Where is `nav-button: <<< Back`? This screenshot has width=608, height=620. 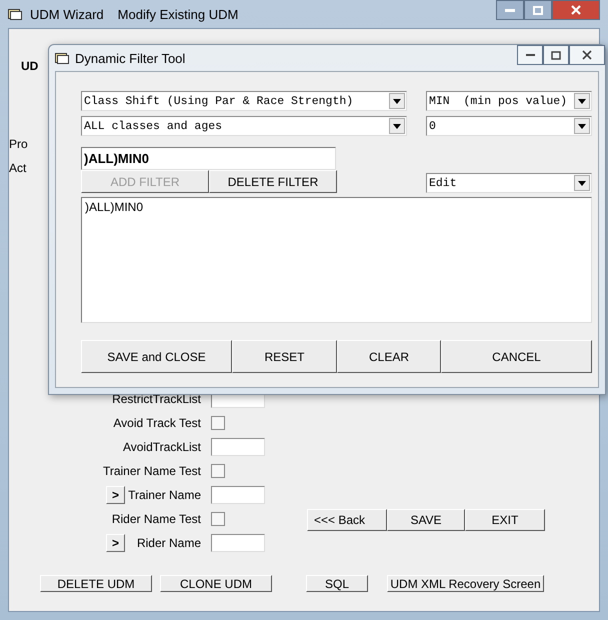 nav-button: <<< Back is located at coordinates (347, 520).